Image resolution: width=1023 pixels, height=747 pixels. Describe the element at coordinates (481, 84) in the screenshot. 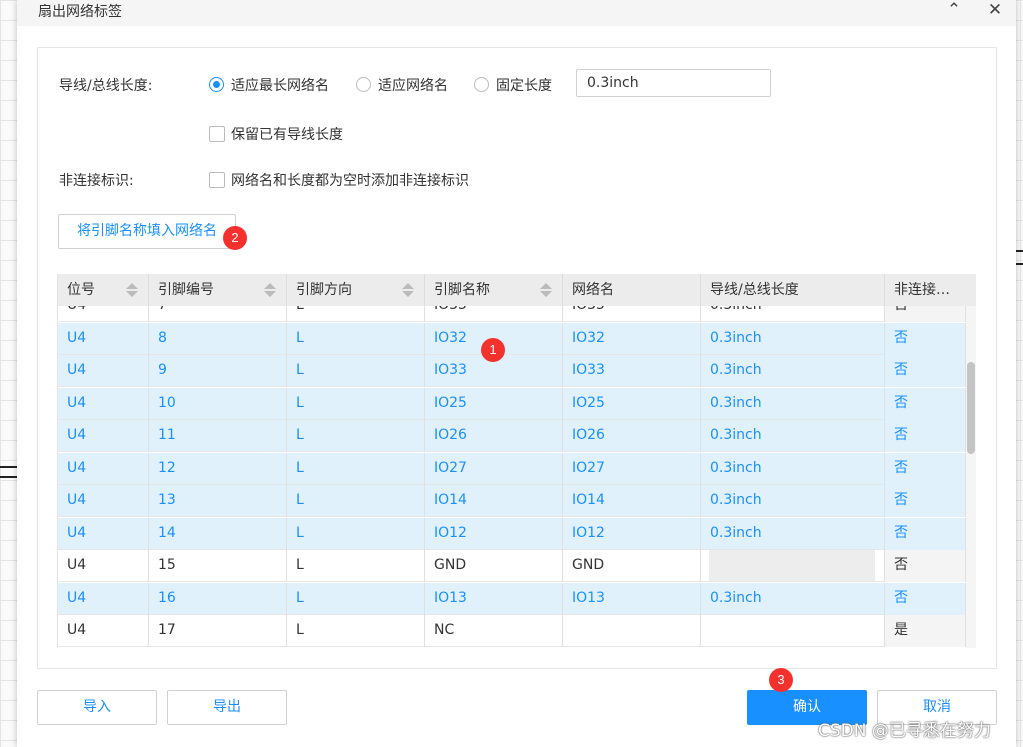

I see `radio-fixed-length` at that location.